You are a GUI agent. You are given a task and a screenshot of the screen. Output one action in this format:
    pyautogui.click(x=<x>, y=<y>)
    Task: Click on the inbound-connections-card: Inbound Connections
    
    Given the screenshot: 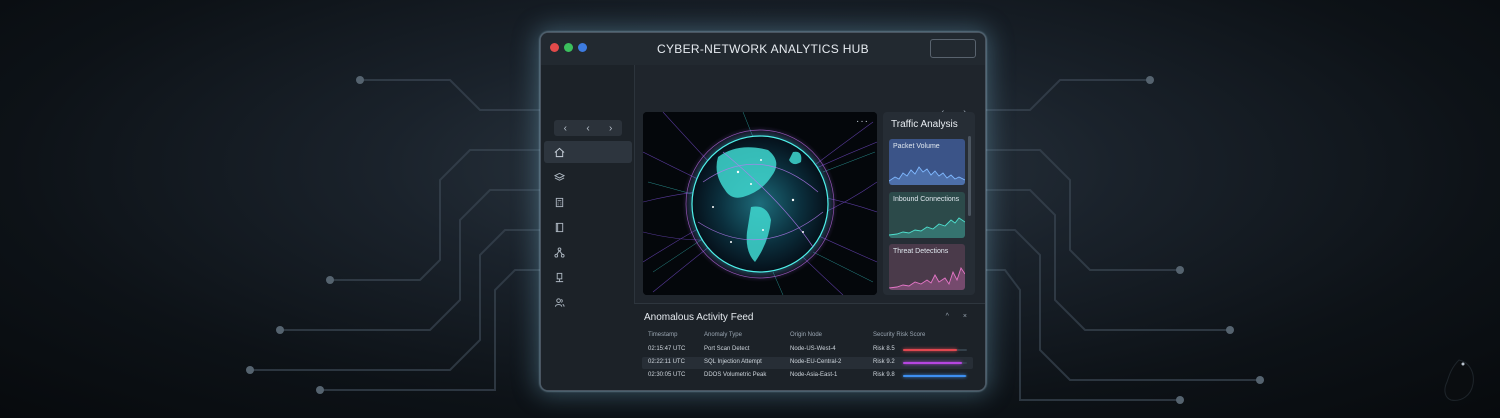 What is the action you would take?
    pyautogui.click(x=927, y=215)
    